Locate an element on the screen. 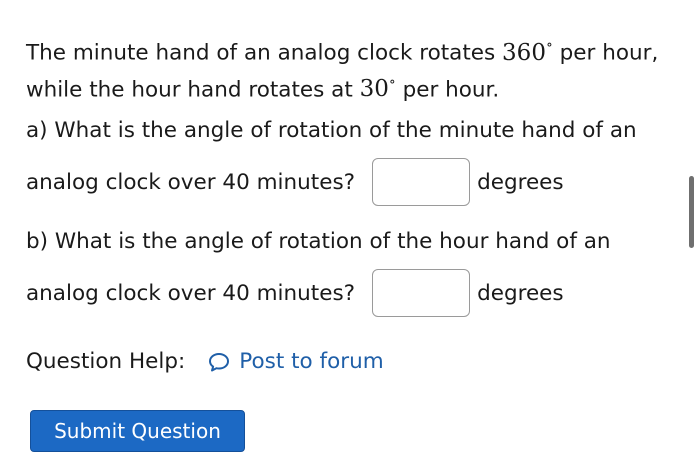 This screenshot has height=472, width=700. post-to-forum-link: Post to forum is located at coordinates (295, 361).